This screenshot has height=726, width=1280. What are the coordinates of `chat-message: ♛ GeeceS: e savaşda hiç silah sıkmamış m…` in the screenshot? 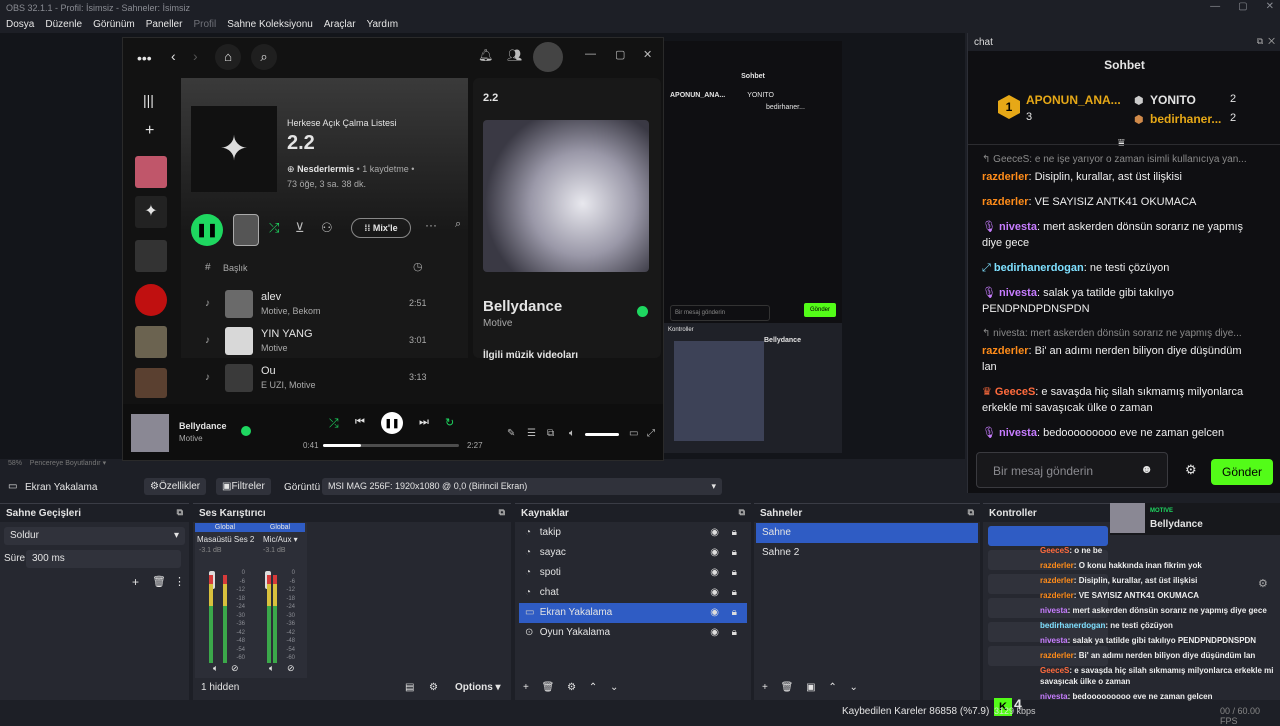 It's located at (1118, 400).